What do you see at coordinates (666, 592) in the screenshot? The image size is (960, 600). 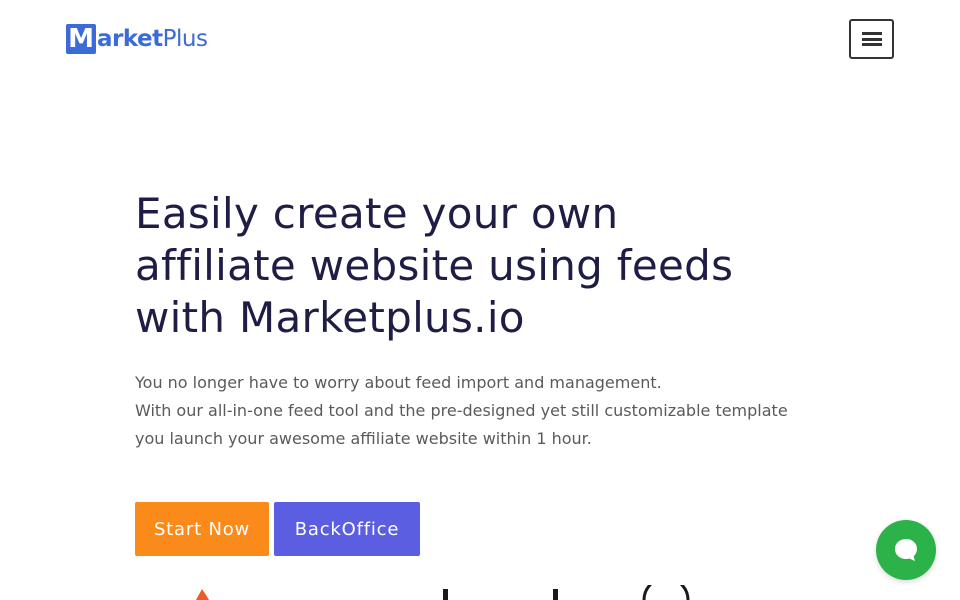 I see `circle-logo-icon` at bounding box center [666, 592].